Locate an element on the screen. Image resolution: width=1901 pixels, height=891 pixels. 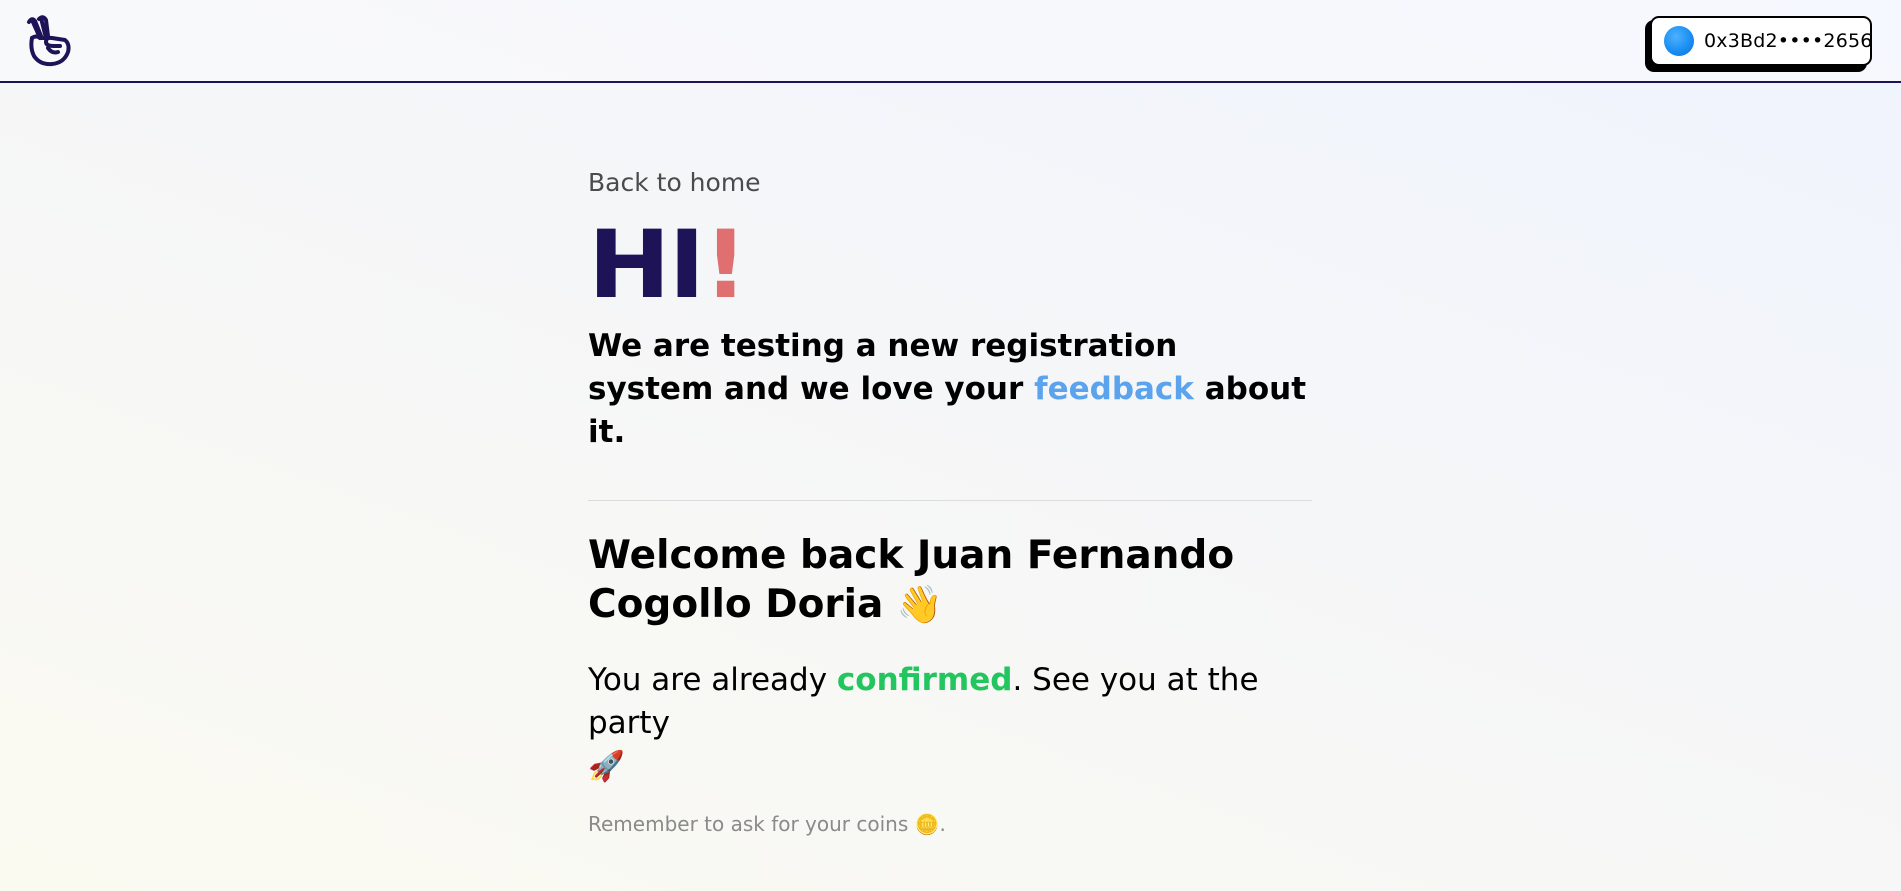
section-divider is located at coordinates (950, 500).